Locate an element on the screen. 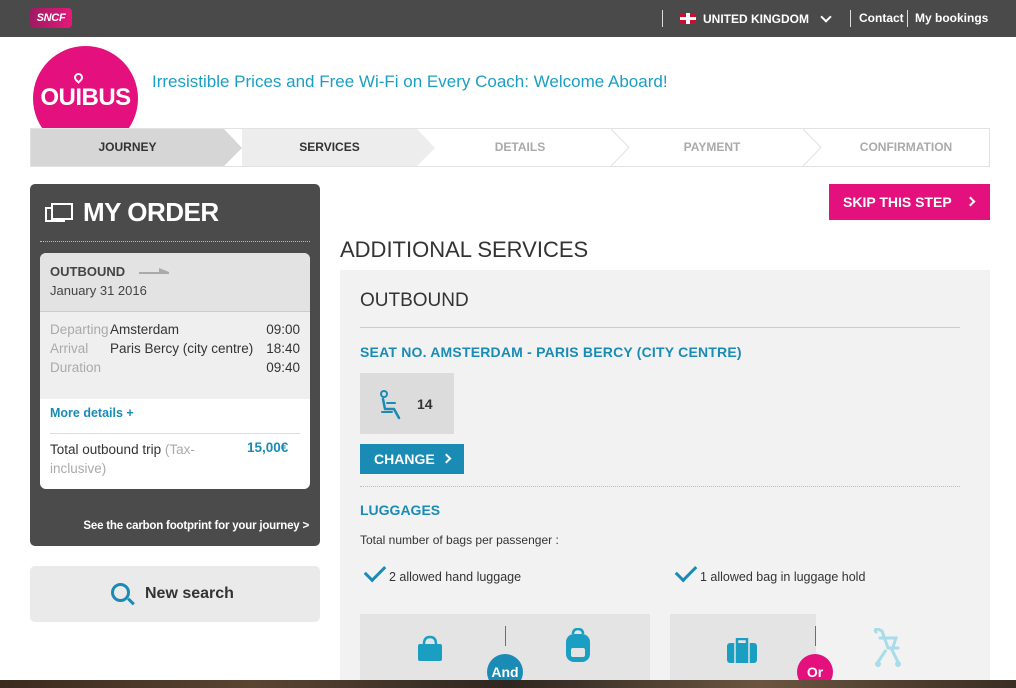 The width and height of the screenshot is (1016, 688). search-icon is located at coordinates (120, 592).